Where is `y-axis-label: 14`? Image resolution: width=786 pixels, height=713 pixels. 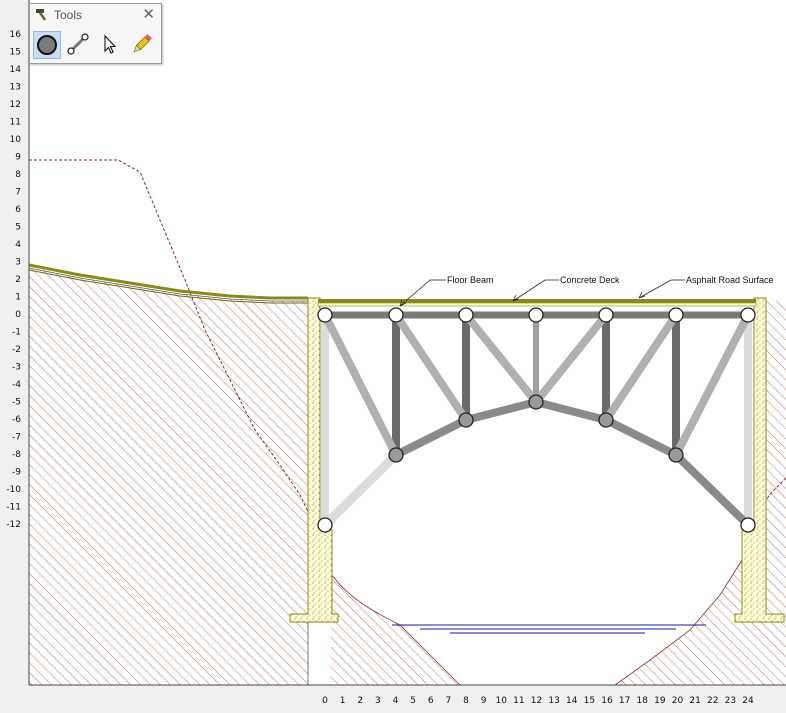
y-axis-label: 14 is located at coordinates (16, 70).